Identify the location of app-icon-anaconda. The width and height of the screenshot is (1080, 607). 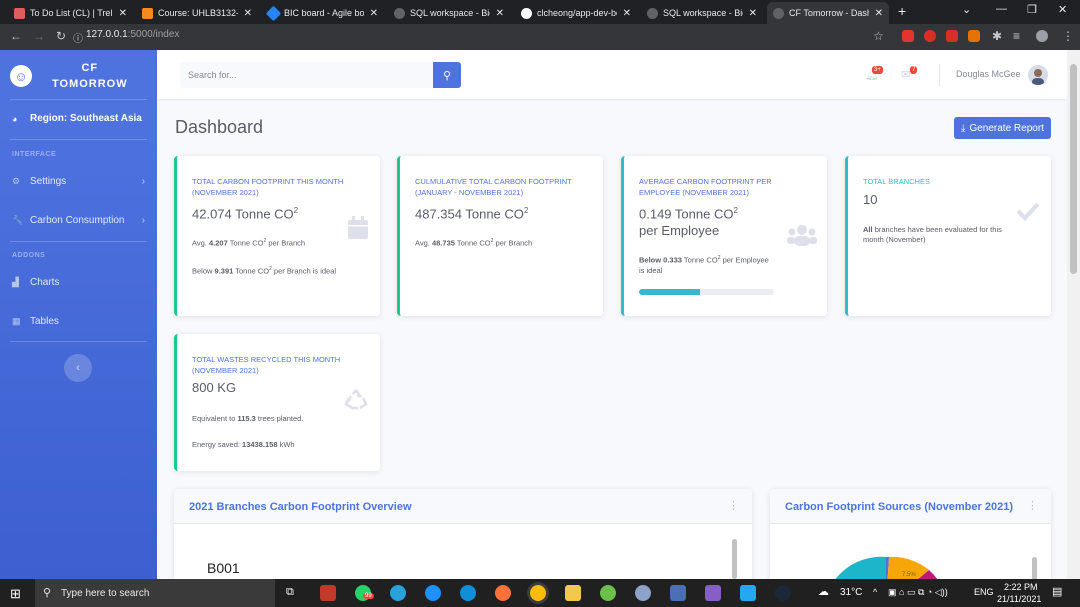
(608, 593).